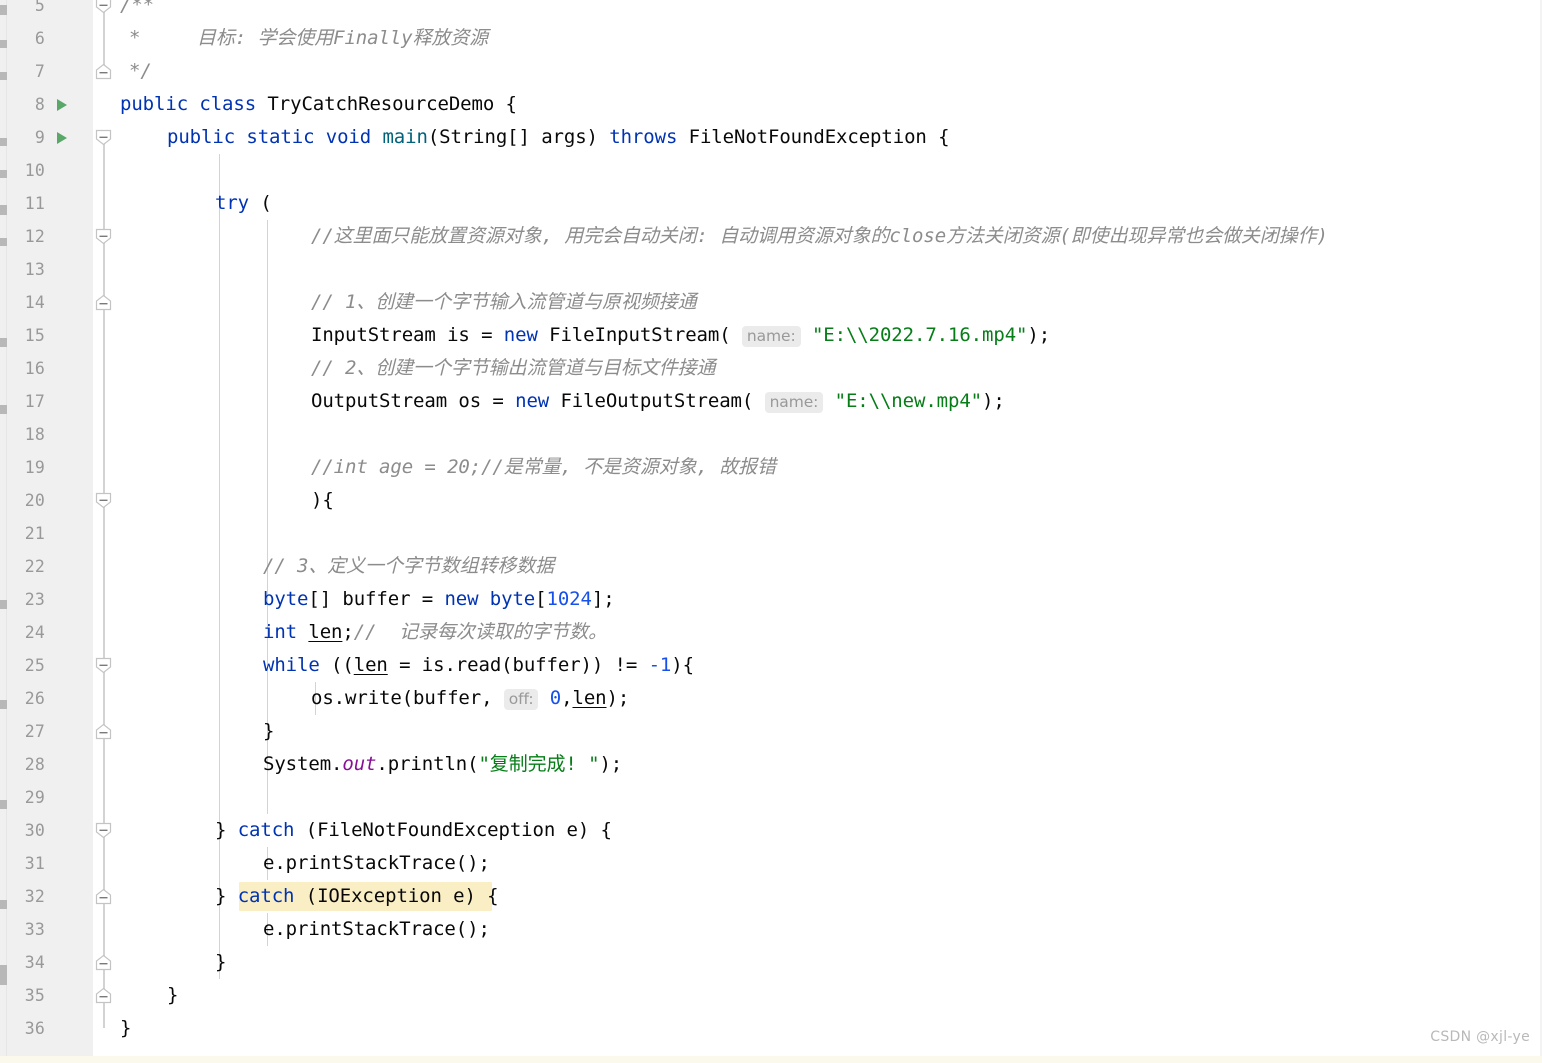  What do you see at coordinates (322, 500) in the screenshot?
I see `code-line: ){` at bounding box center [322, 500].